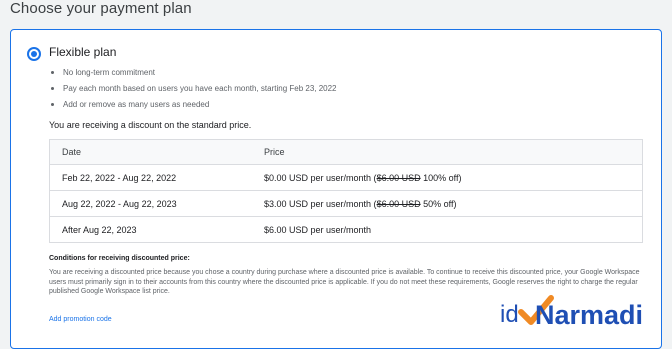 The width and height of the screenshot is (672, 349). What do you see at coordinates (80, 319) in the screenshot?
I see `add-promotion-code-link: Add promotion code` at bounding box center [80, 319].